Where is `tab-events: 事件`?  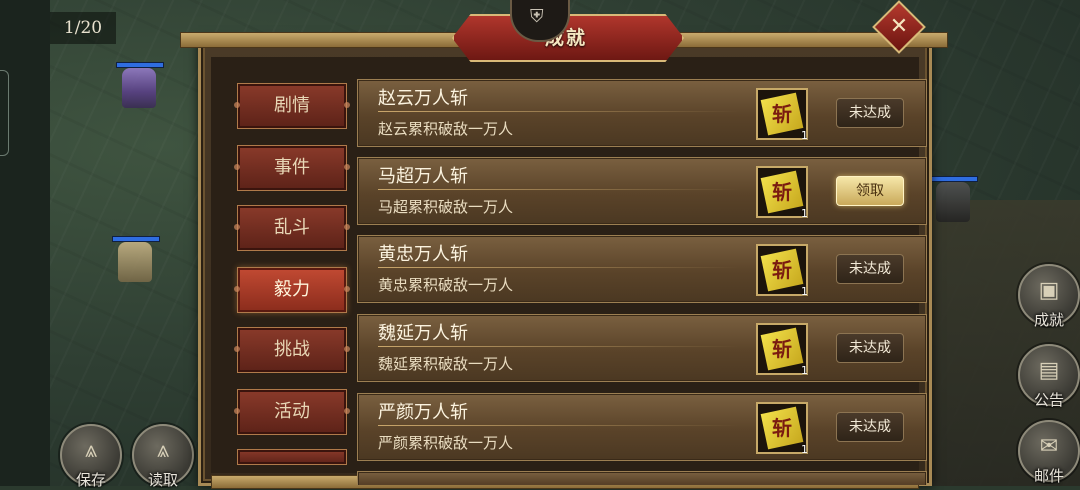 tab-events: 事件 is located at coordinates (292, 168).